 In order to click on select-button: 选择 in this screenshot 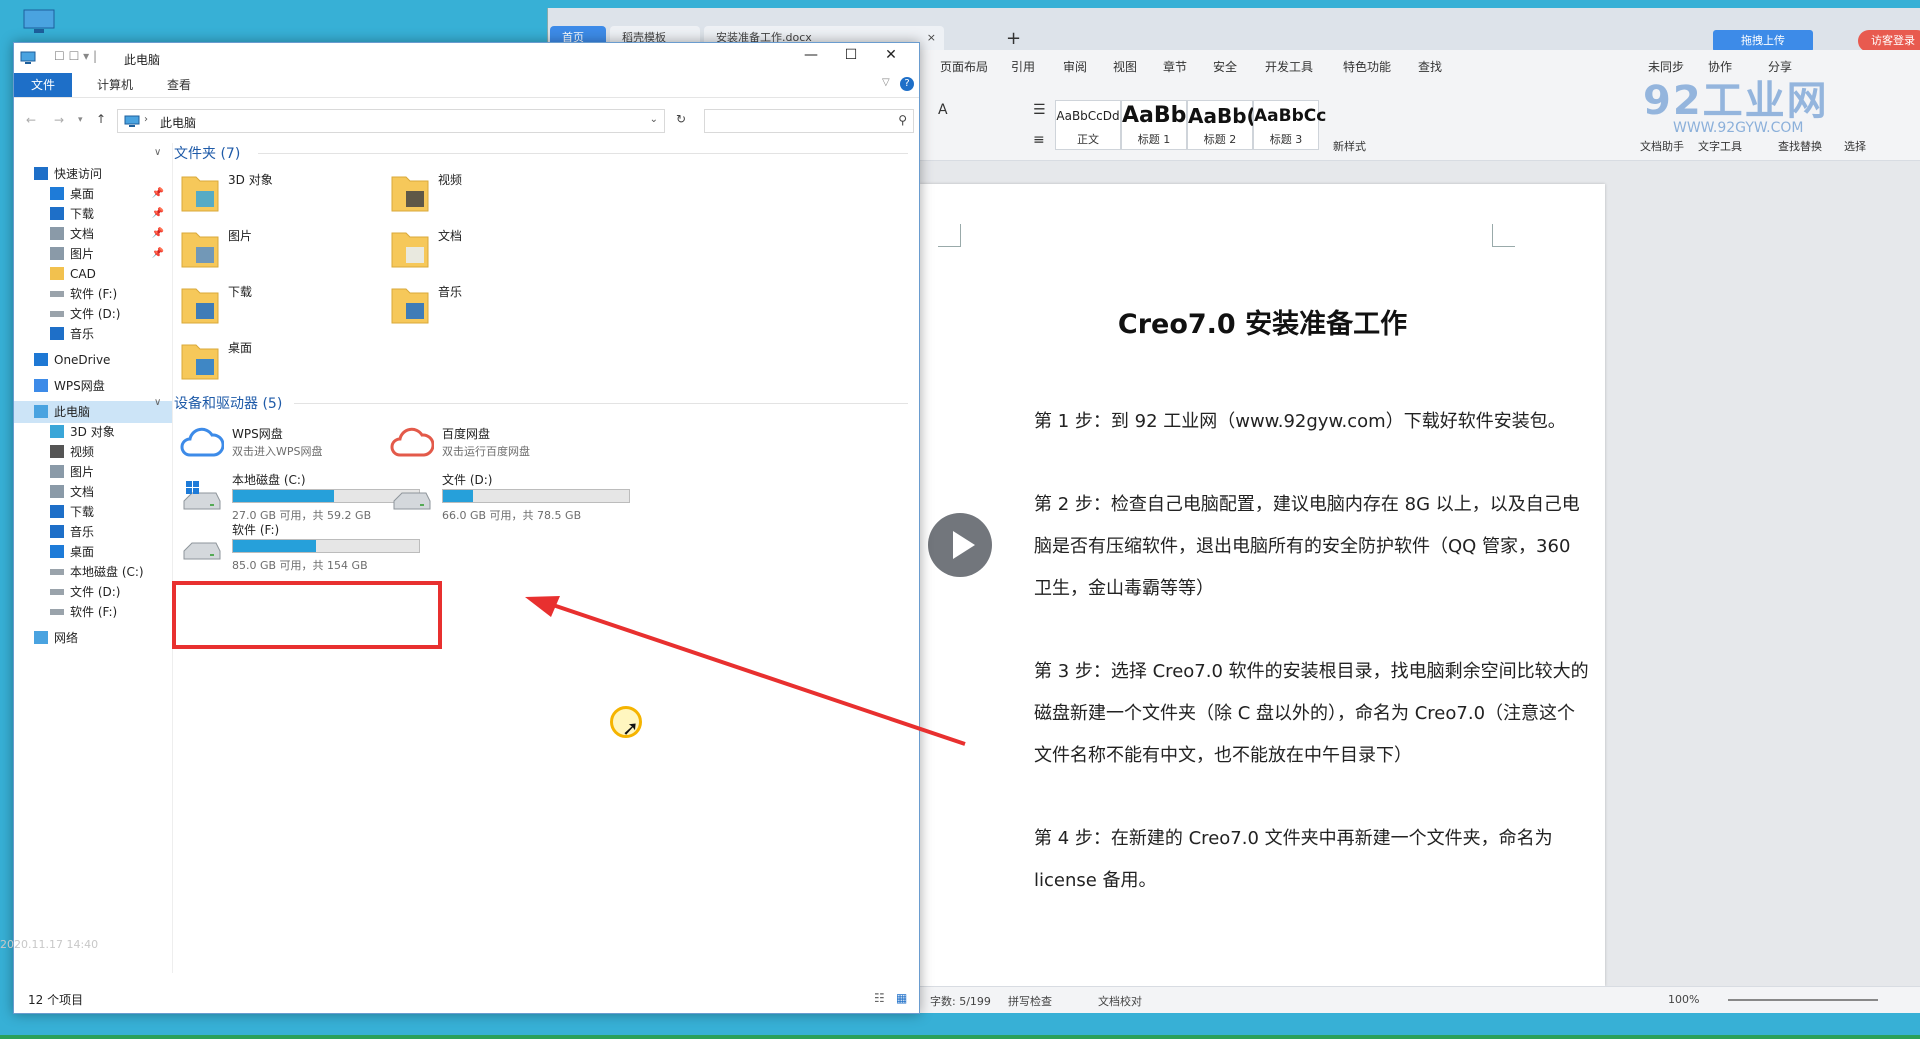, I will do `click(1855, 146)`.